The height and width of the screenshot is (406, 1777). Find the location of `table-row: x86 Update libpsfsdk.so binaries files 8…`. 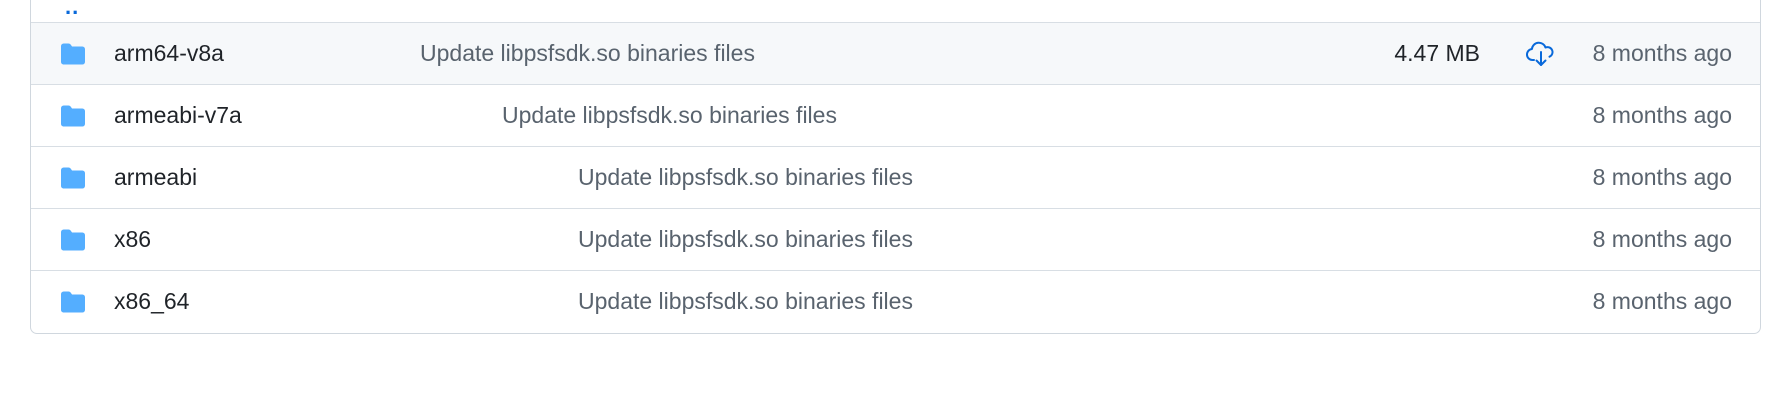

table-row: x86 Update libpsfsdk.so binaries files 8… is located at coordinates (895, 240).